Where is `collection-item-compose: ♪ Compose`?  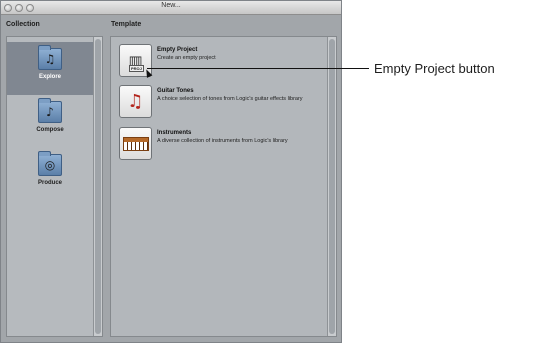
collection-item-compose: ♪ Compose is located at coordinates (50, 121).